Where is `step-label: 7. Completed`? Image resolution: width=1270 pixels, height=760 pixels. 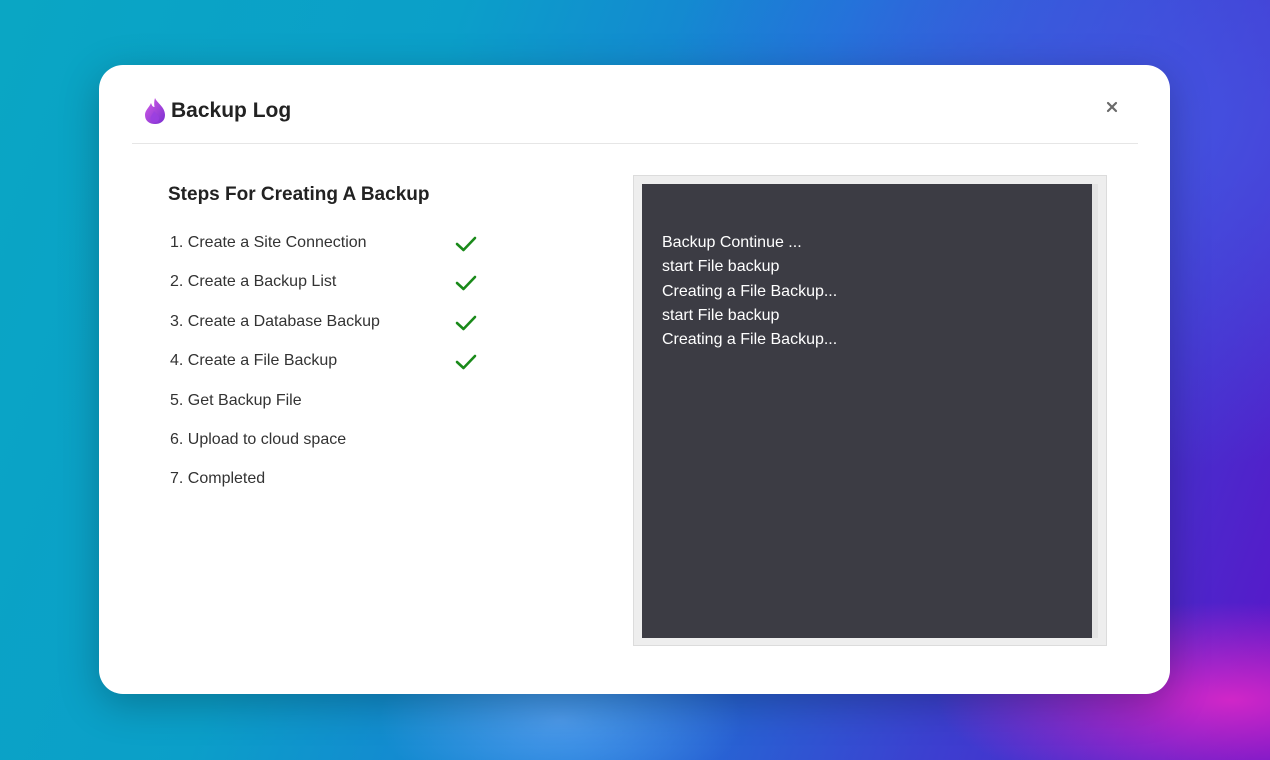 step-label: 7. Completed is located at coordinates (218, 479).